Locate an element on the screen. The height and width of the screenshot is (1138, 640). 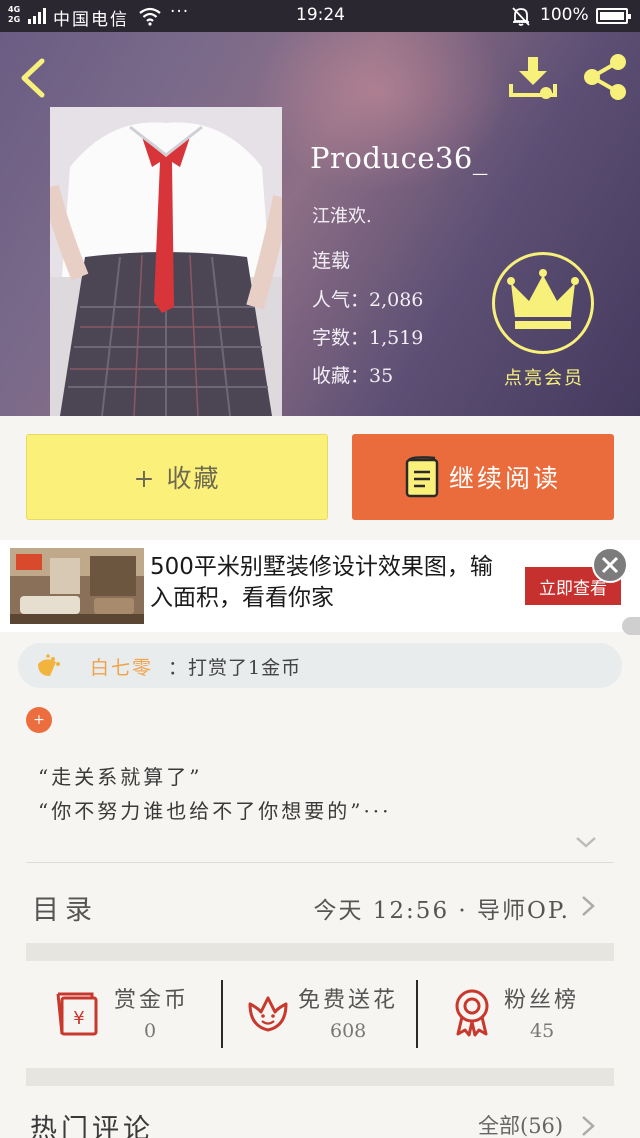
medal-icon is located at coordinates (472, 1013).